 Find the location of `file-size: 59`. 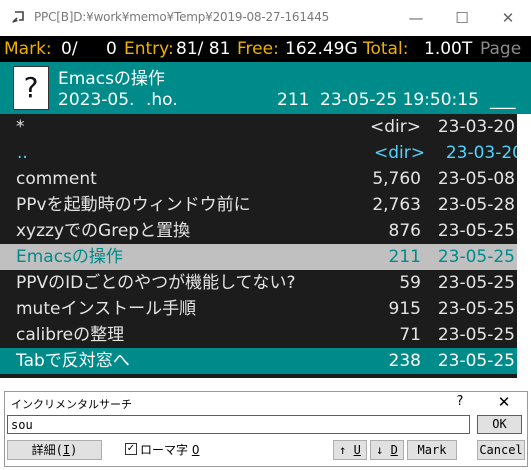

file-size: 59 is located at coordinates (410, 283).